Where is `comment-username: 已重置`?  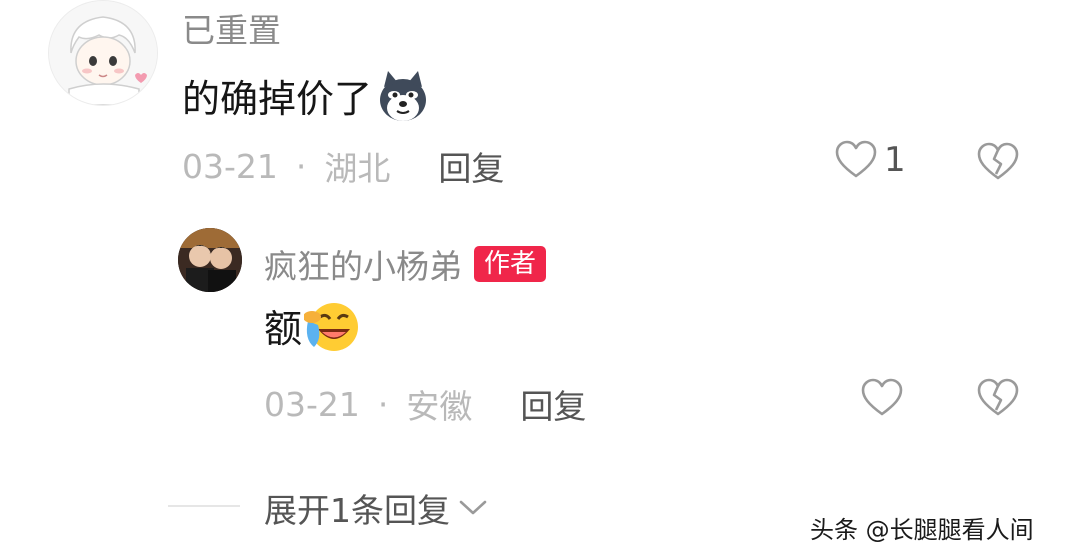
comment-username: 已重置 is located at coordinates (231, 28).